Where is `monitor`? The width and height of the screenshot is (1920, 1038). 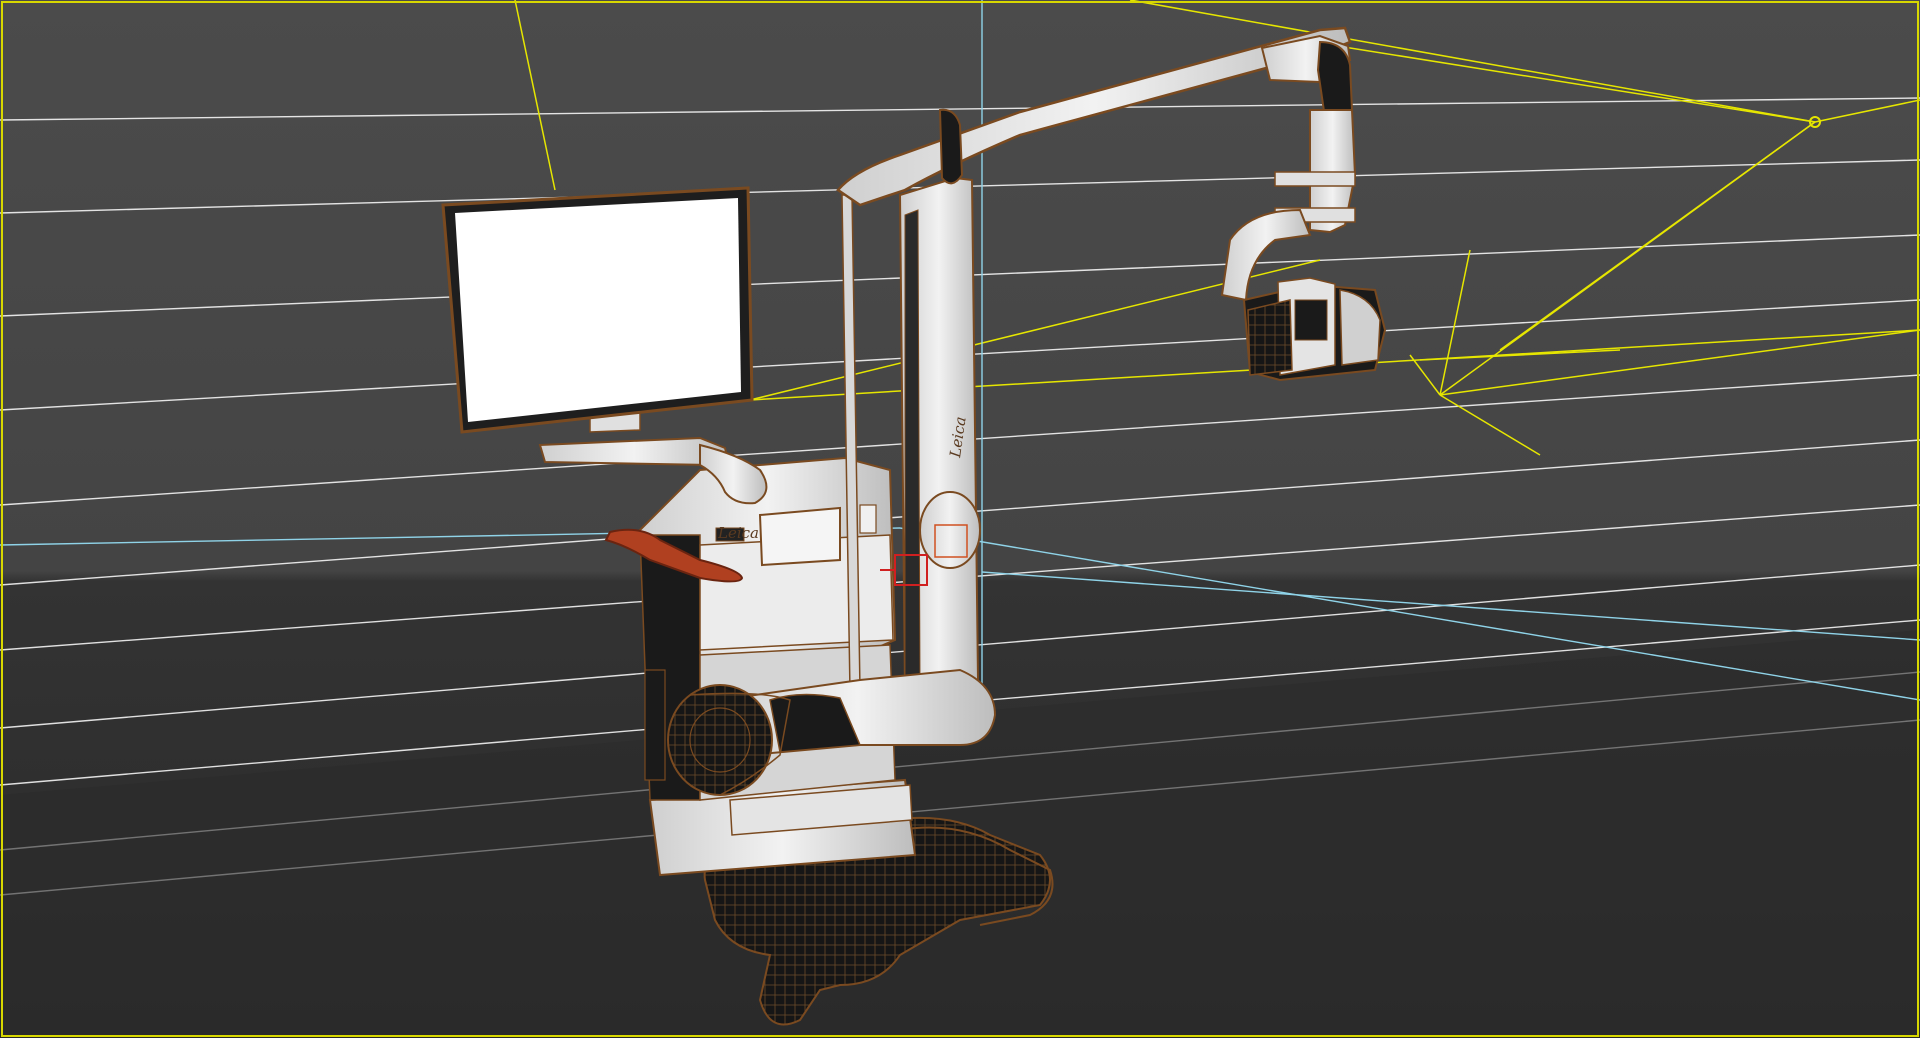 monitor is located at coordinates (597, 310).